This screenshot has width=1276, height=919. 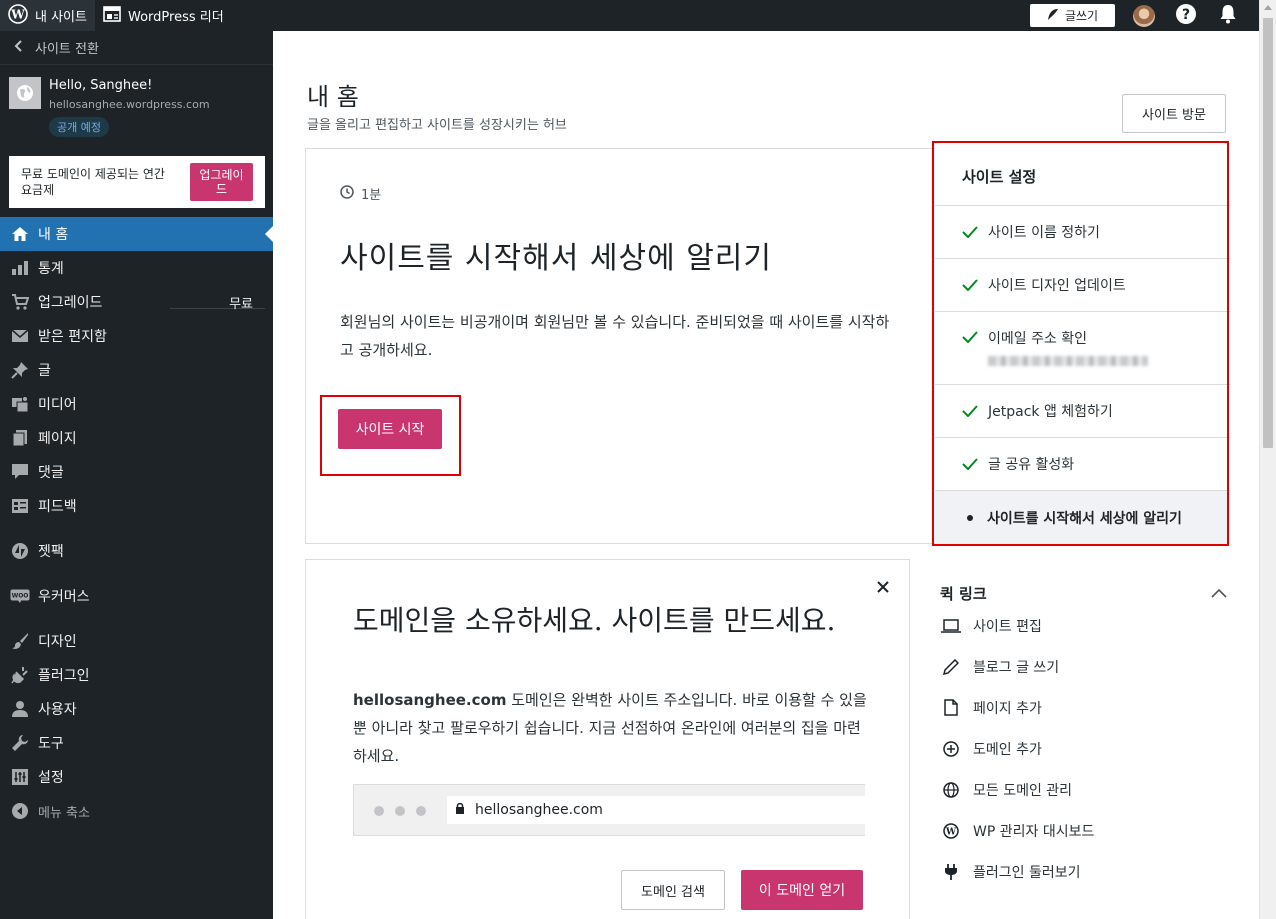 What do you see at coordinates (64, 813) in the screenshot?
I see `collapse-menu-label: 메뉴 축소` at bounding box center [64, 813].